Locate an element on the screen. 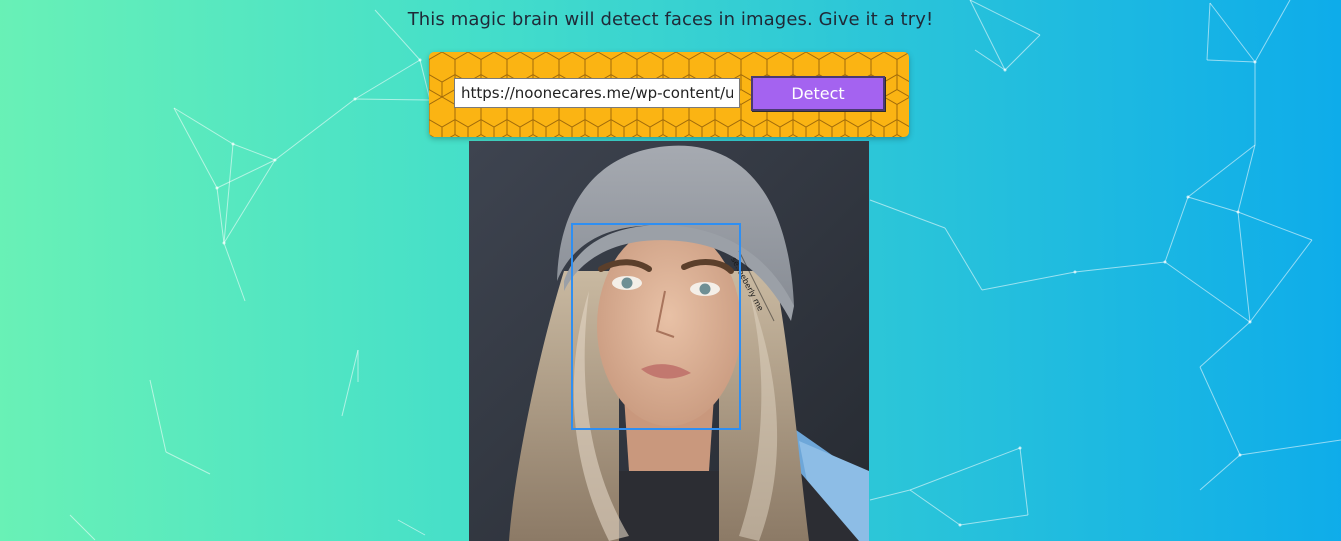 The height and width of the screenshot is (541, 1341). detect-button: Detect is located at coordinates (818, 93).